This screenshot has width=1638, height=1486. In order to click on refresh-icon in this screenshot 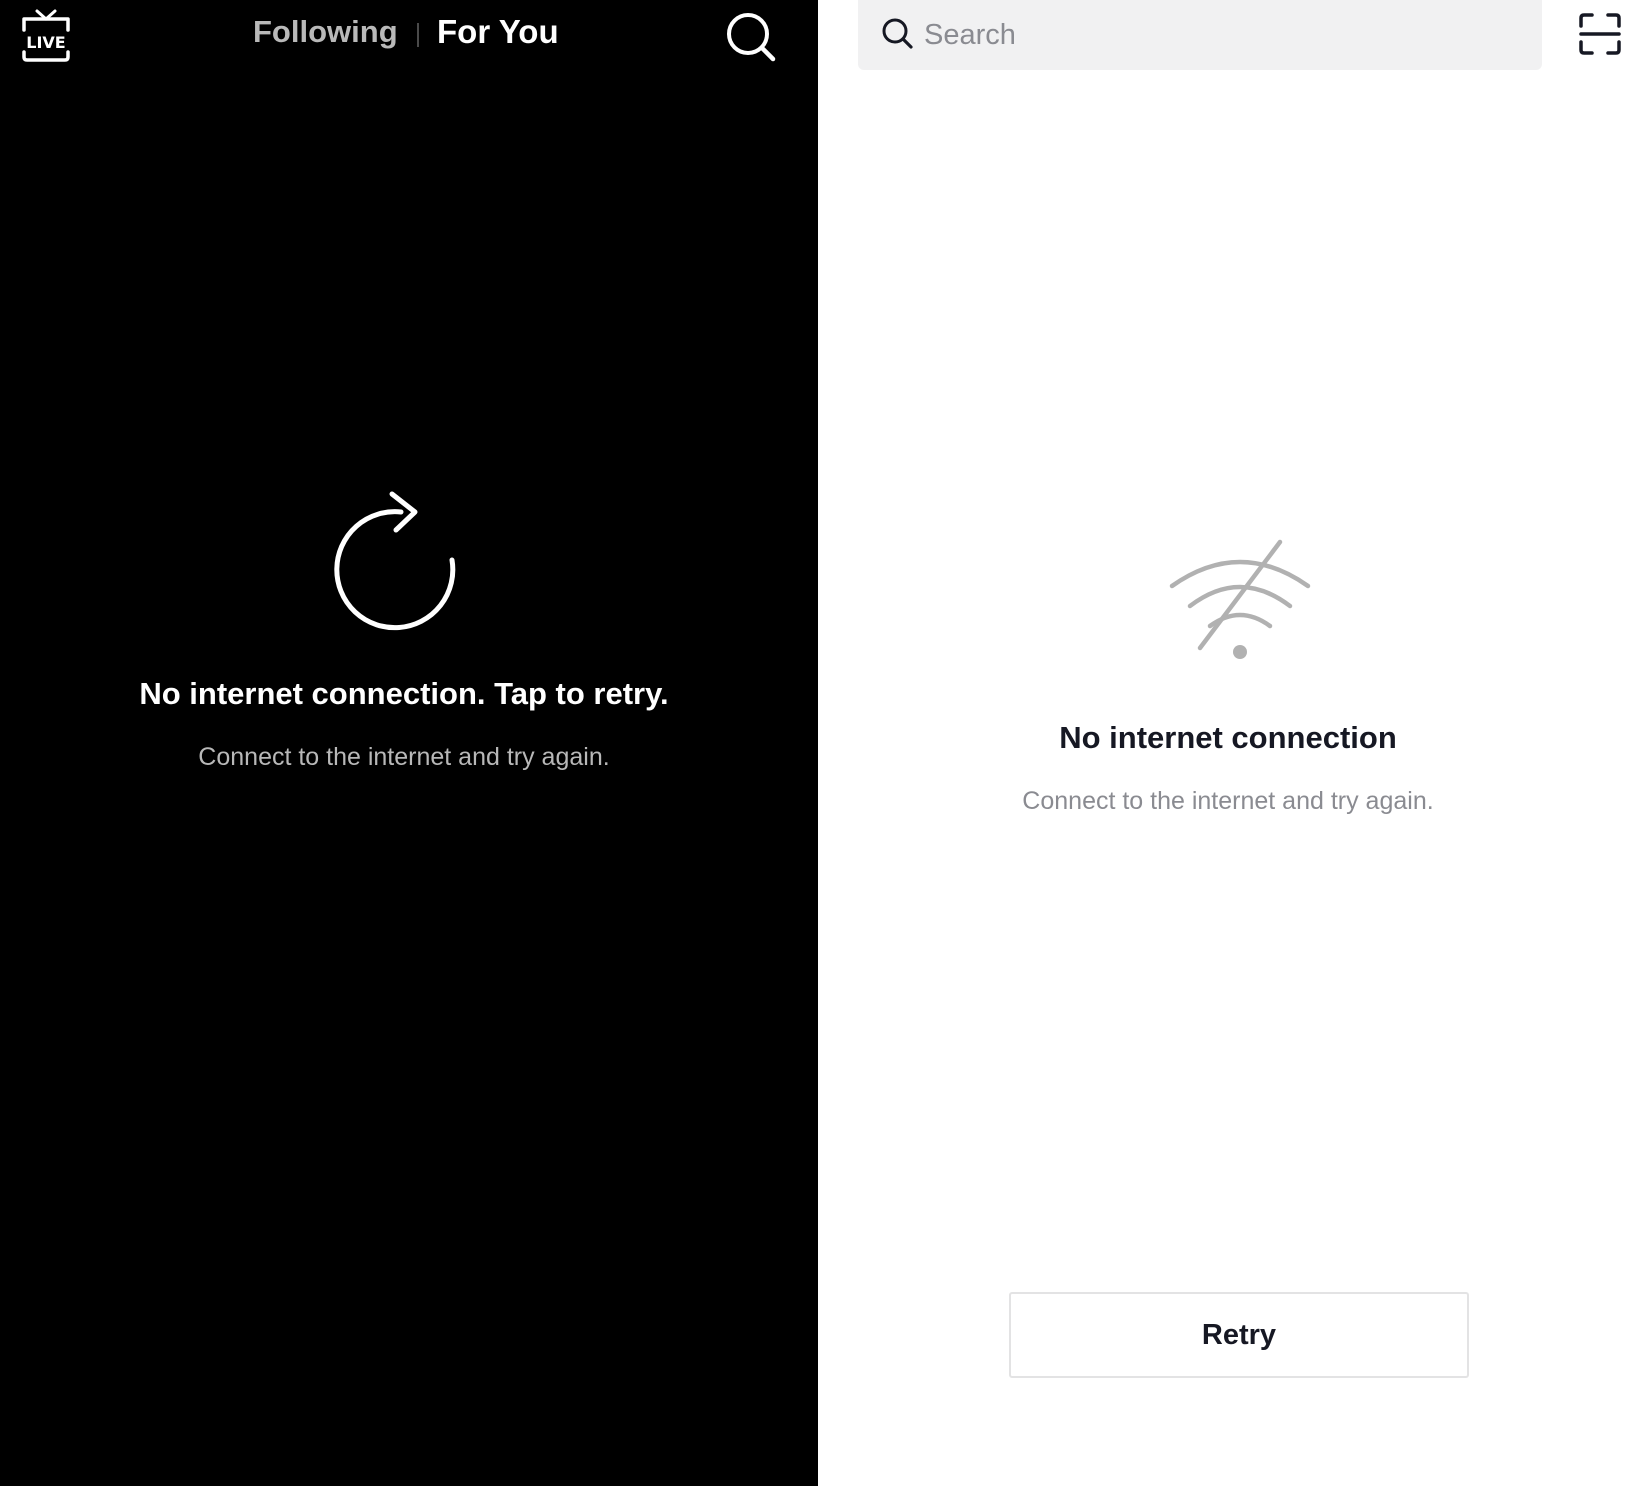, I will do `click(404, 563)`.